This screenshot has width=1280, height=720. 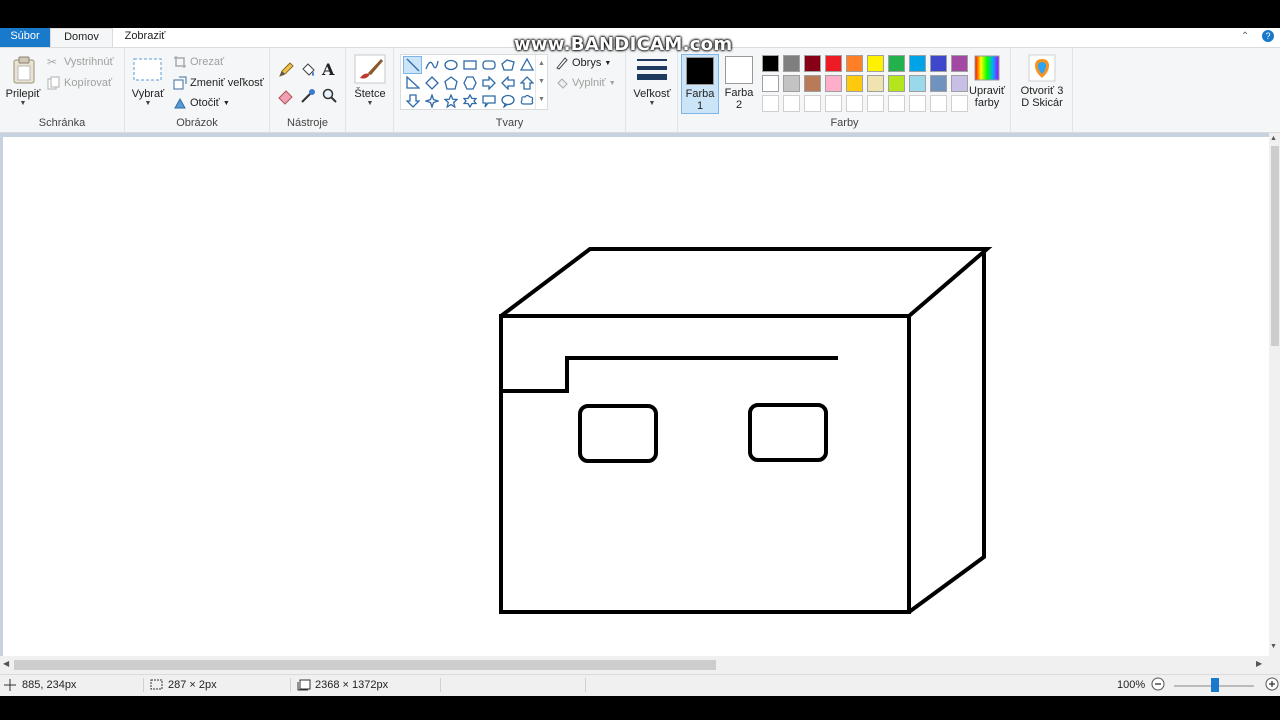 What do you see at coordinates (192, 685) in the screenshot?
I see `selection-size-value: 287 × 2px` at bounding box center [192, 685].